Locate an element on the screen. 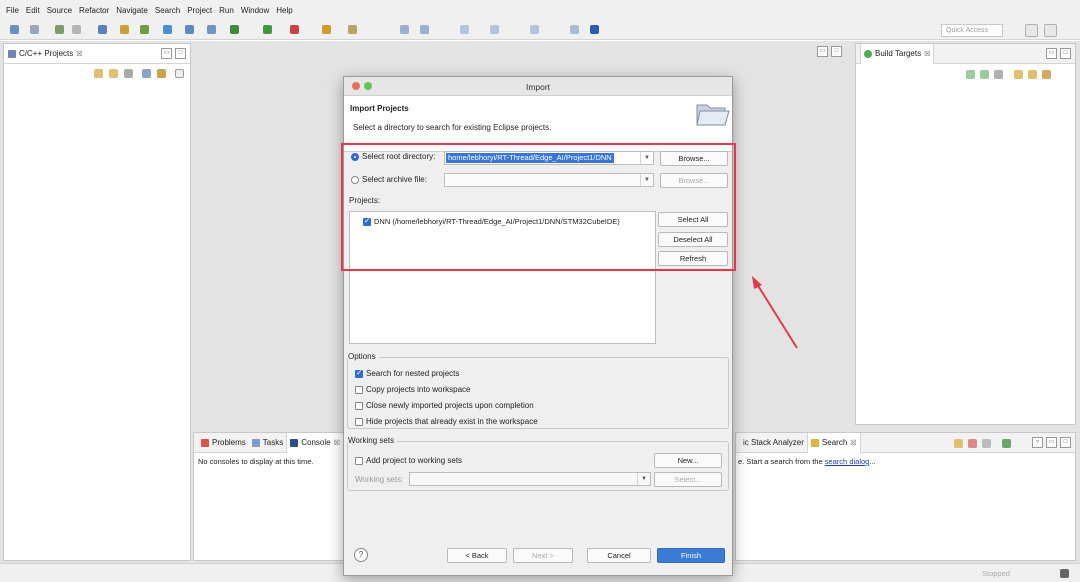 This screenshot has height=582, width=1080. prev-annotation-icon is located at coordinates (404, 29).